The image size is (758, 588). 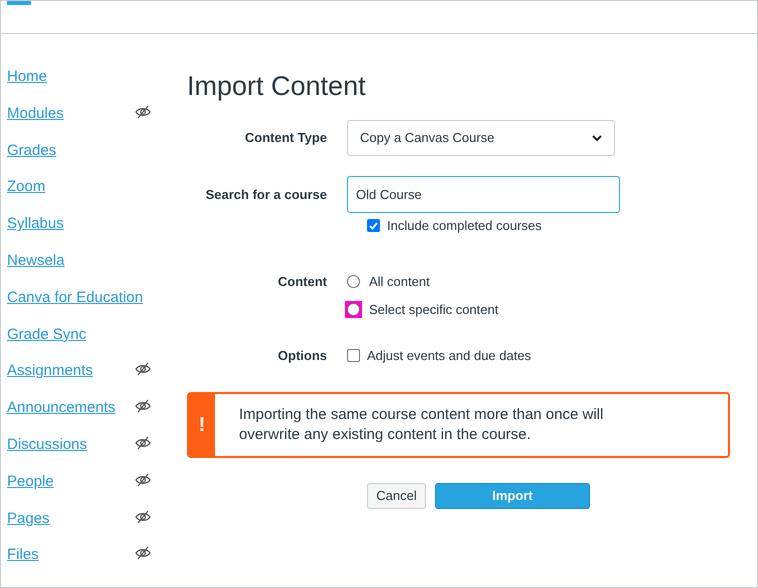 What do you see at coordinates (75, 298) in the screenshot?
I see `sidebar-link: Canva for Education` at bounding box center [75, 298].